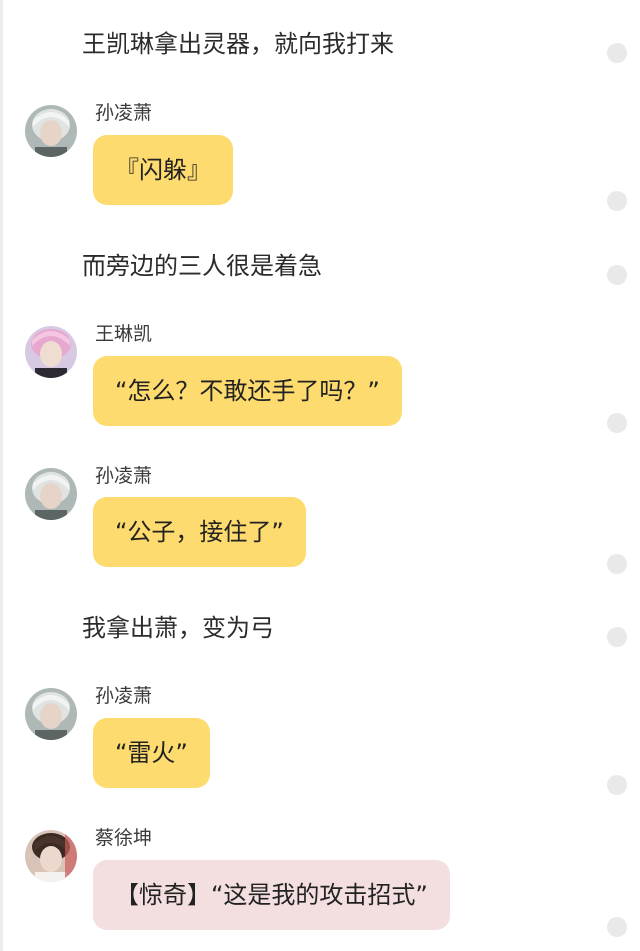 This screenshot has width=640, height=951. I want to click on avatar-pink-hair, so click(51, 352).